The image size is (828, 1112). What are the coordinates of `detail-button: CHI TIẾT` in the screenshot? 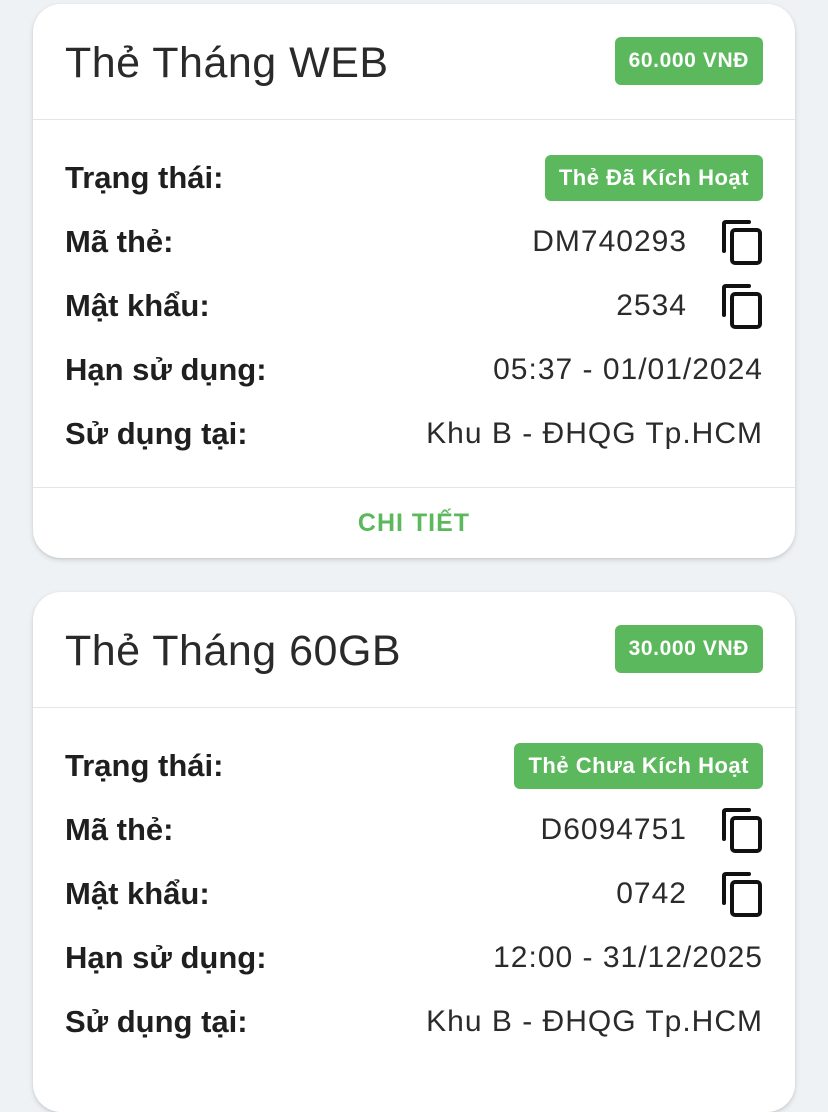 It's located at (414, 523).